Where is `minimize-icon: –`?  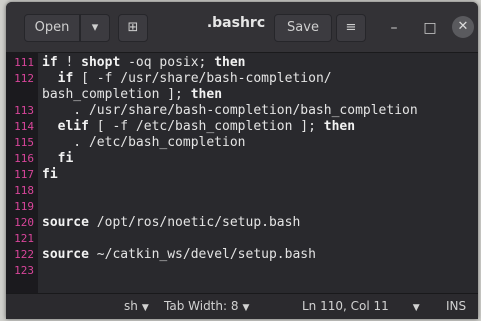
minimize-icon: – is located at coordinates (394, 28).